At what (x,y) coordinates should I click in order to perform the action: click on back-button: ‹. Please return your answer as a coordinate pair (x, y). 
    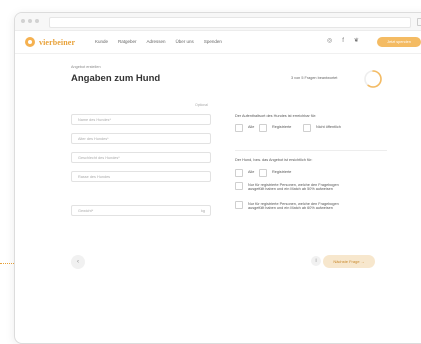
    Looking at the image, I should click on (78, 262).